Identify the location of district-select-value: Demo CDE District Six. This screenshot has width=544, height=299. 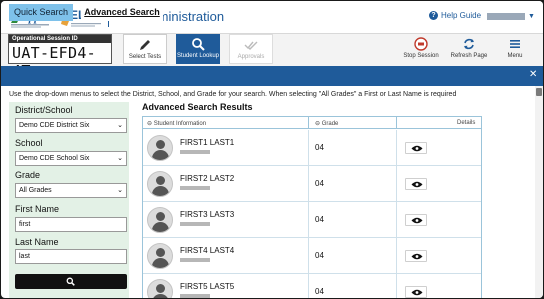
(54, 125).